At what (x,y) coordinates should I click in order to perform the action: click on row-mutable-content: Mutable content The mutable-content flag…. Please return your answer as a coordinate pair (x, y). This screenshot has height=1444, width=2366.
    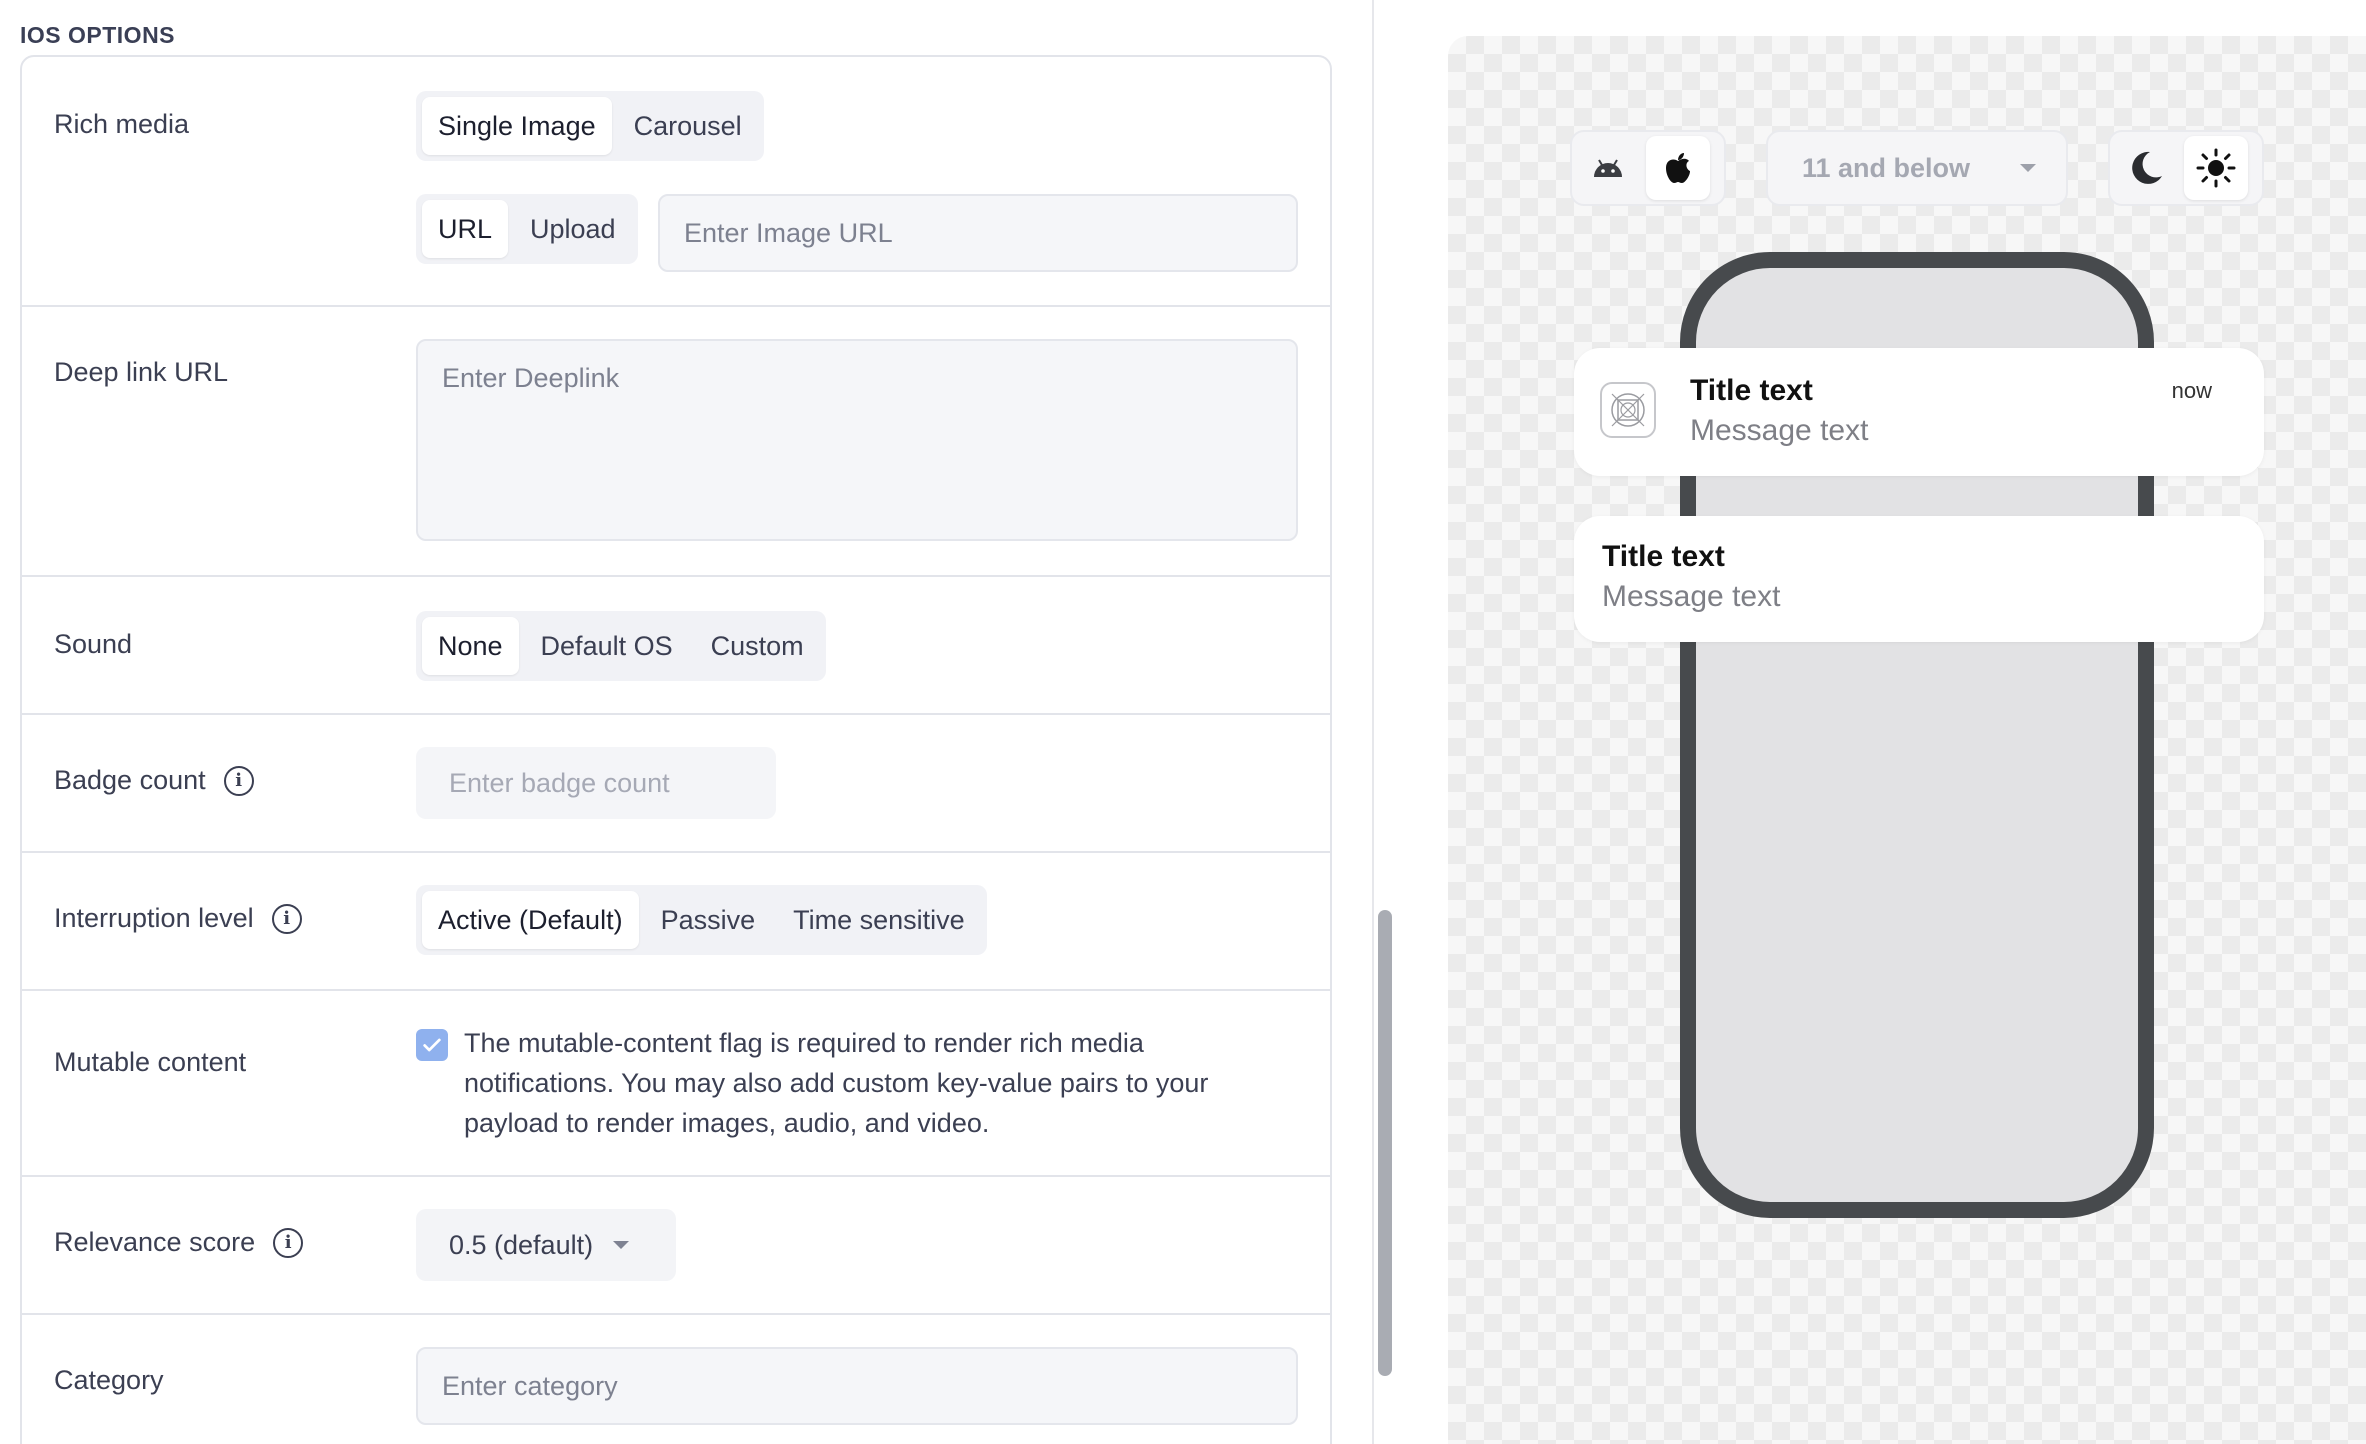
    Looking at the image, I should click on (676, 1084).